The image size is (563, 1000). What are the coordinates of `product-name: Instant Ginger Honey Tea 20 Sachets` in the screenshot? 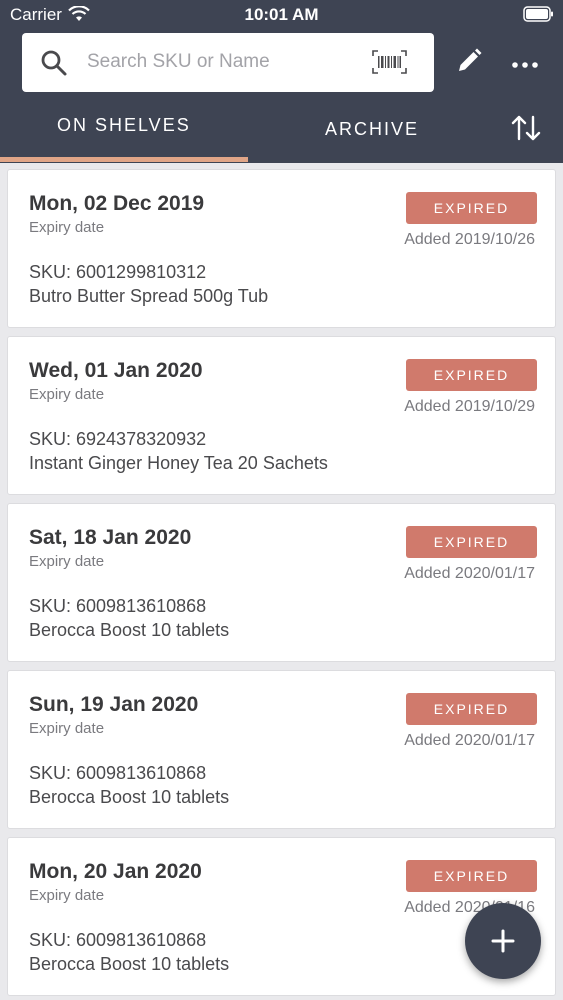 It's located at (178, 463).